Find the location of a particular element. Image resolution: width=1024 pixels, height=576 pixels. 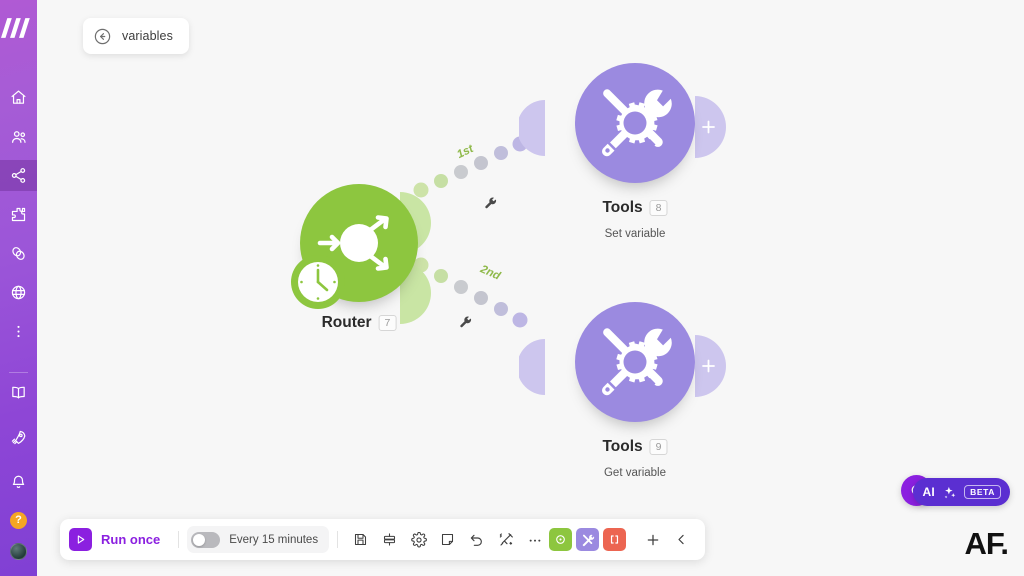

connector-2nd-wrench-icon is located at coordinates (466, 323).